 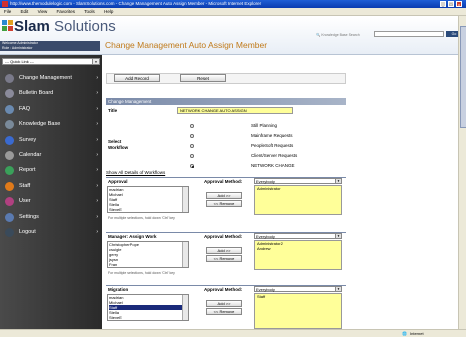 What do you see at coordinates (298, 311) in the screenshot?
I see `assigned-members-box: Staff` at bounding box center [298, 311].